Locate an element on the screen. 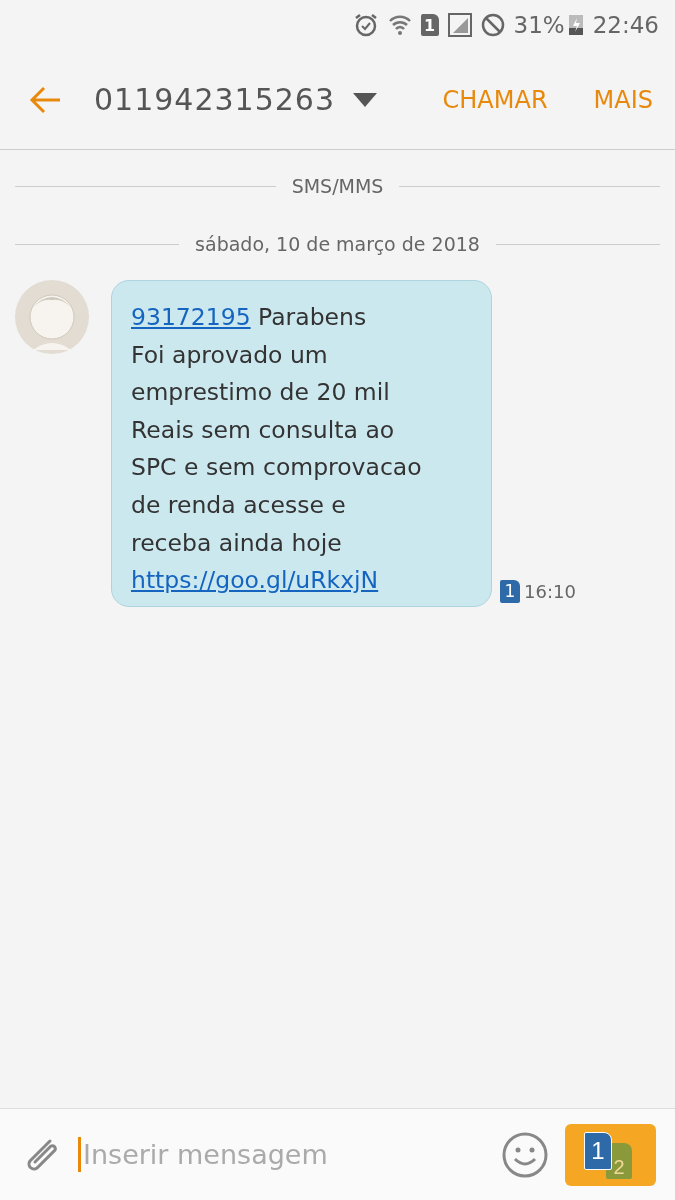 The image size is (675, 1200). battery-icon is located at coordinates (575, 25).